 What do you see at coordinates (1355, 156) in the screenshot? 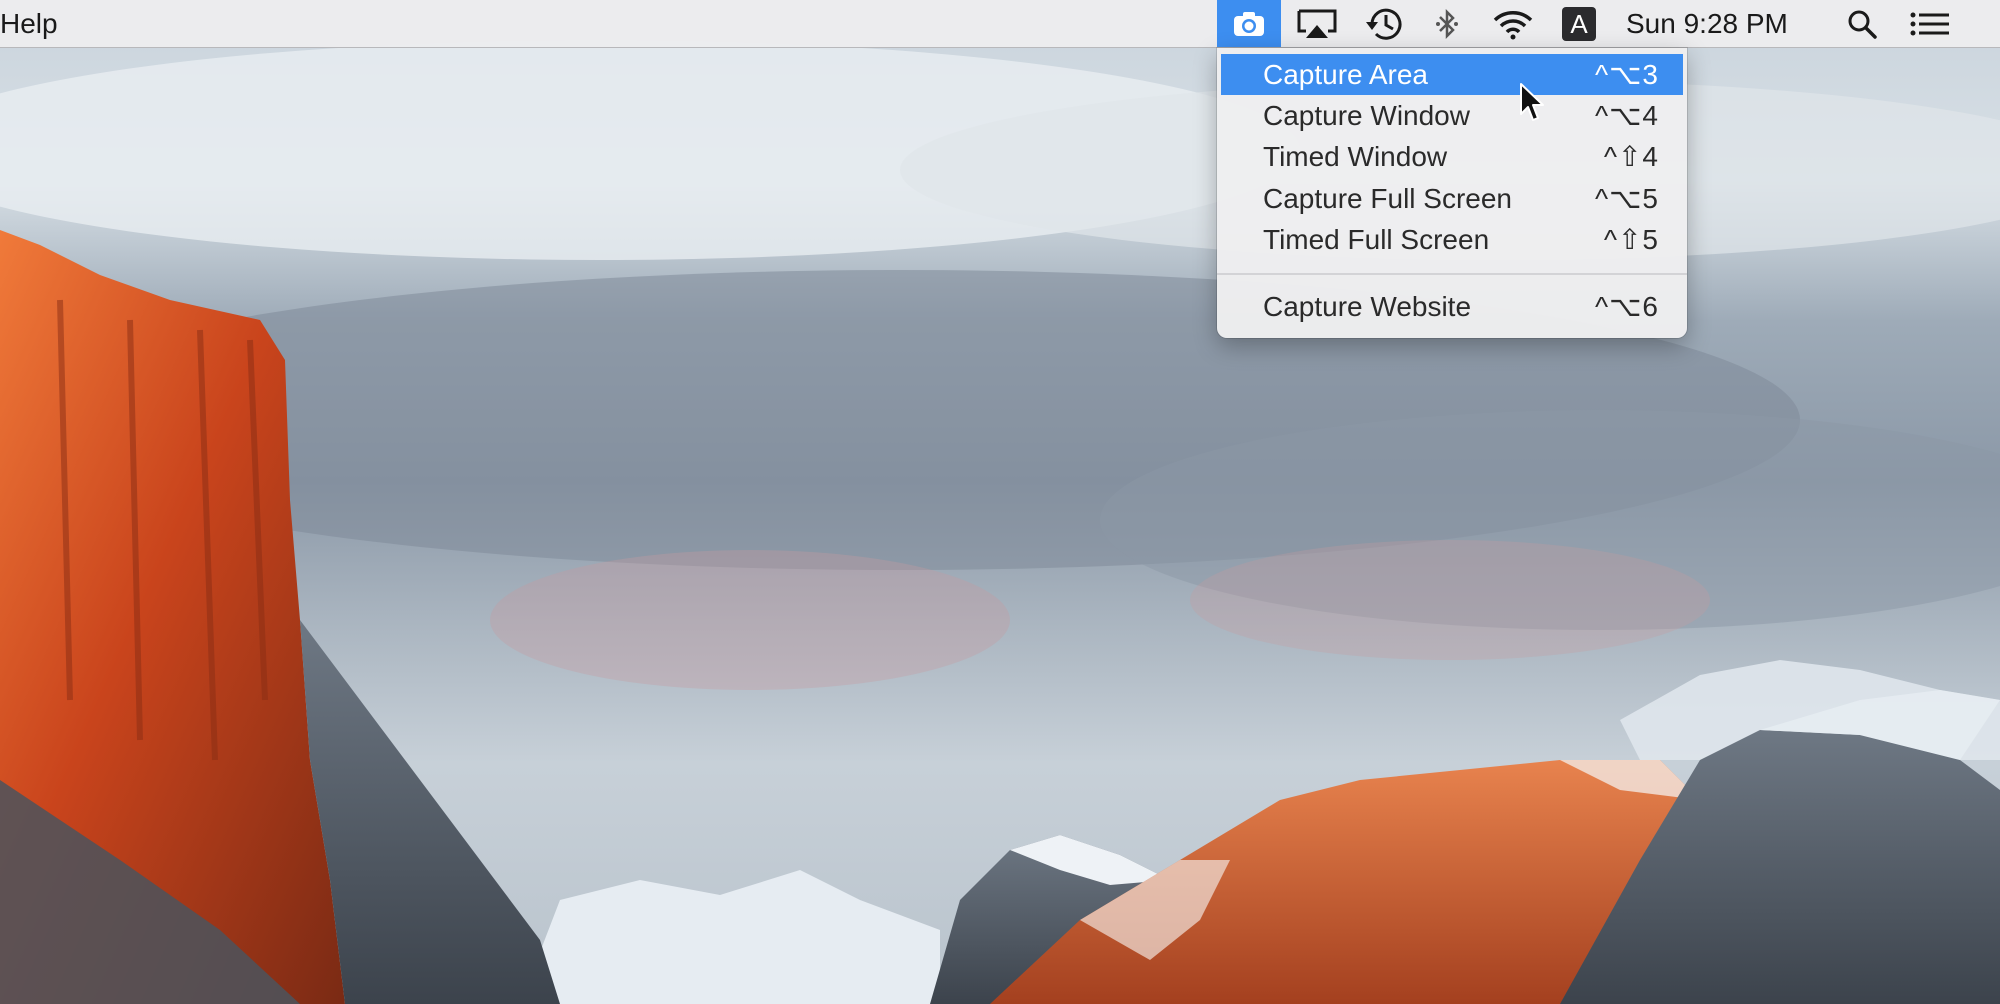
I see `menu-item-label: Timed Window` at bounding box center [1355, 156].